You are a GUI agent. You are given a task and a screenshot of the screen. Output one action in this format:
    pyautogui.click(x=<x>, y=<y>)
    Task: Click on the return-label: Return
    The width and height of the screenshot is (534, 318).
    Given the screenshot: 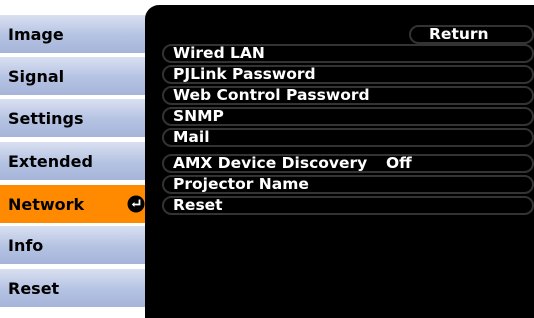 What is the action you would take?
    pyautogui.click(x=459, y=34)
    